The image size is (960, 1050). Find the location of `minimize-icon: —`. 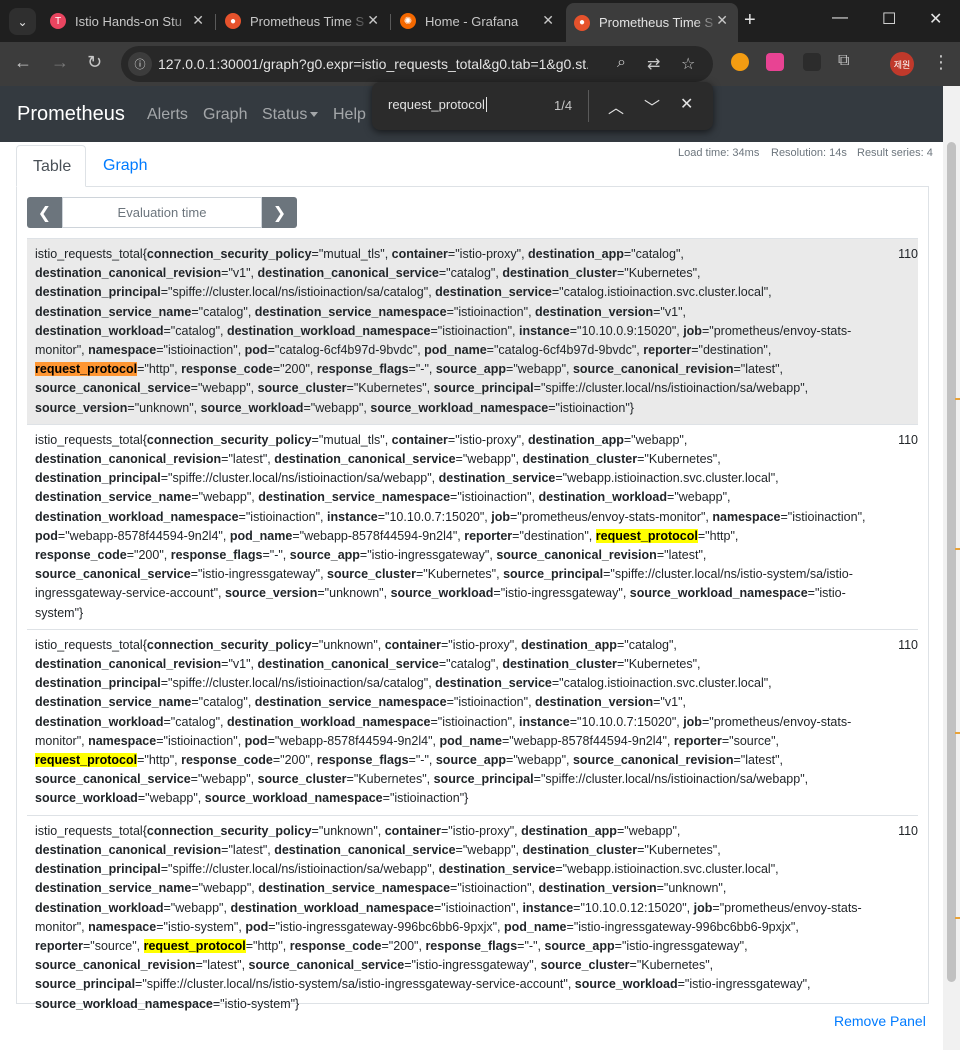

minimize-icon: — is located at coordinates (840, 18).